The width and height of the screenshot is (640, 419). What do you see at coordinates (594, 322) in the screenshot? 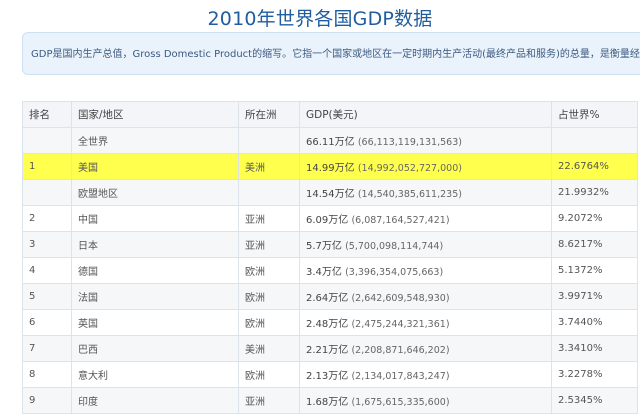
I see `cell-share: 3.7440%` at bounding box center [594, 322].